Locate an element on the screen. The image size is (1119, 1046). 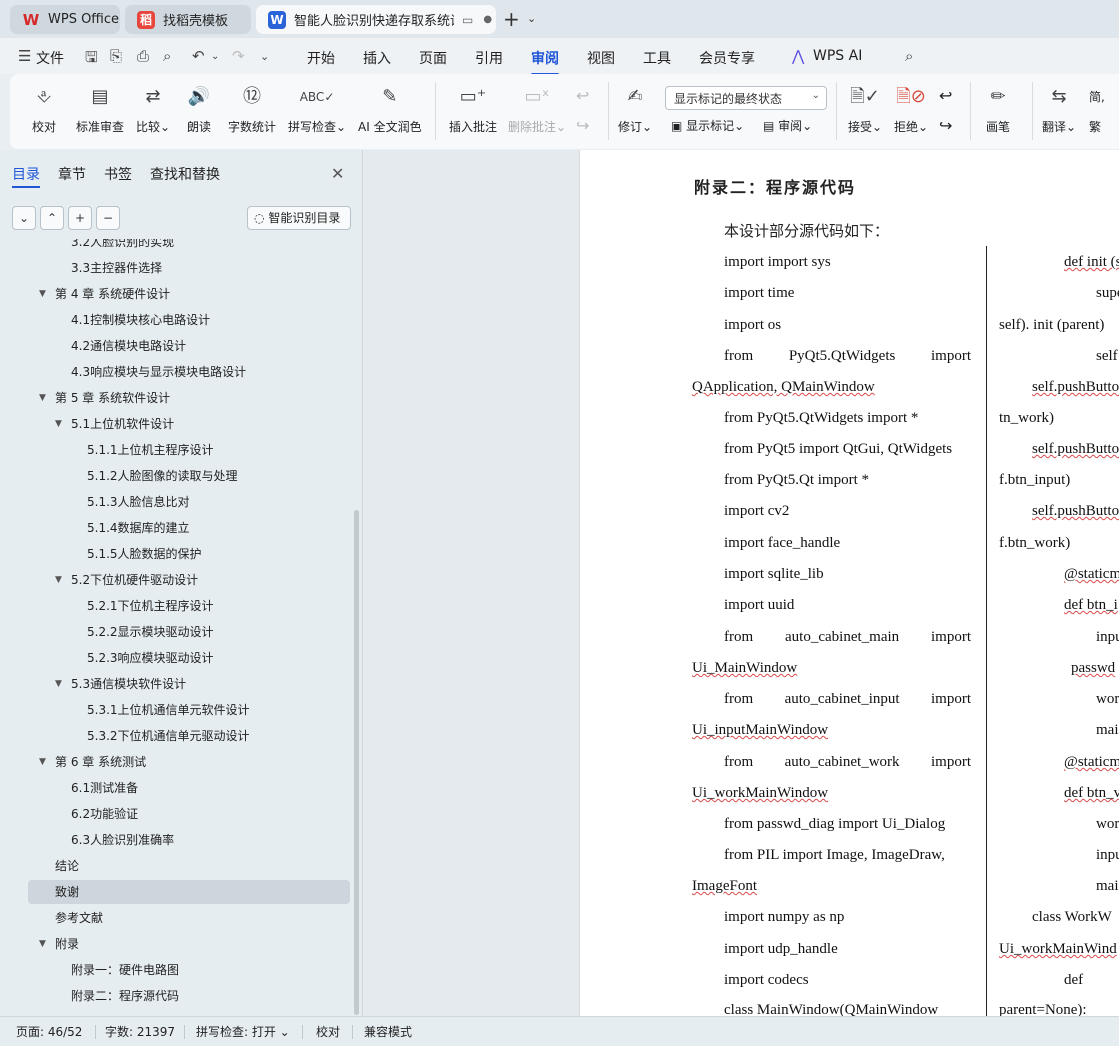
markup-display-select: 显示标记的最终状态 ⌄ is located at coordinates (746, 98).